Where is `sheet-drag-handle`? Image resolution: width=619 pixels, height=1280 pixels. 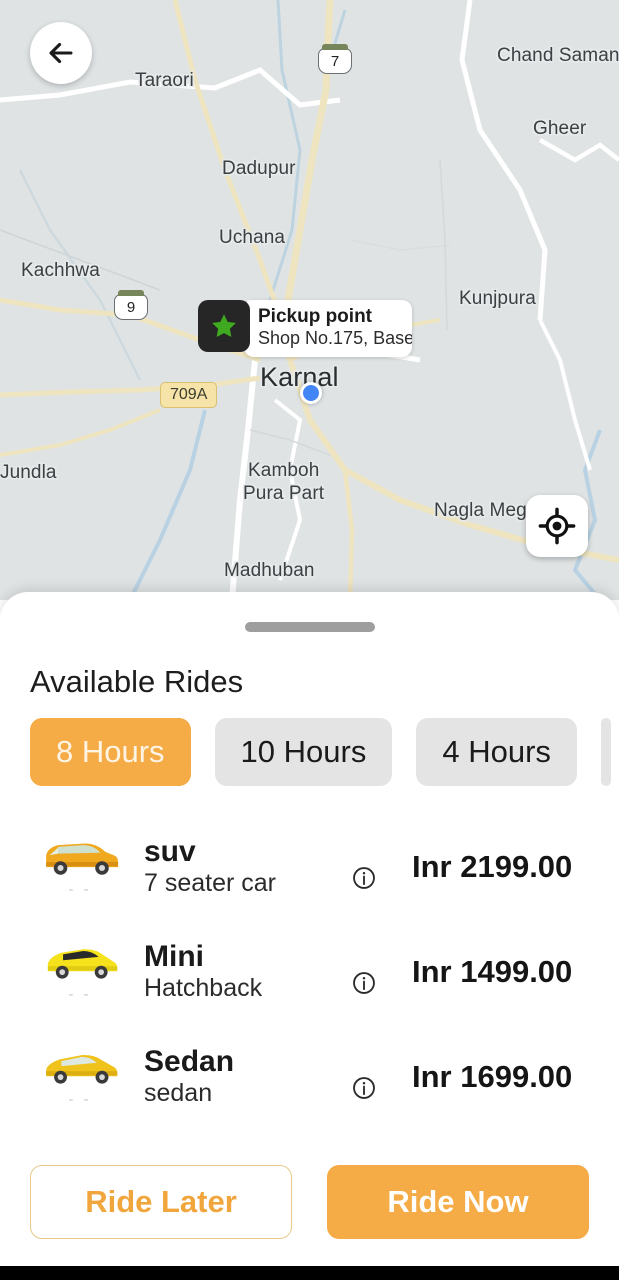 sheet-drag-handle is located at coordinates (309, 627).